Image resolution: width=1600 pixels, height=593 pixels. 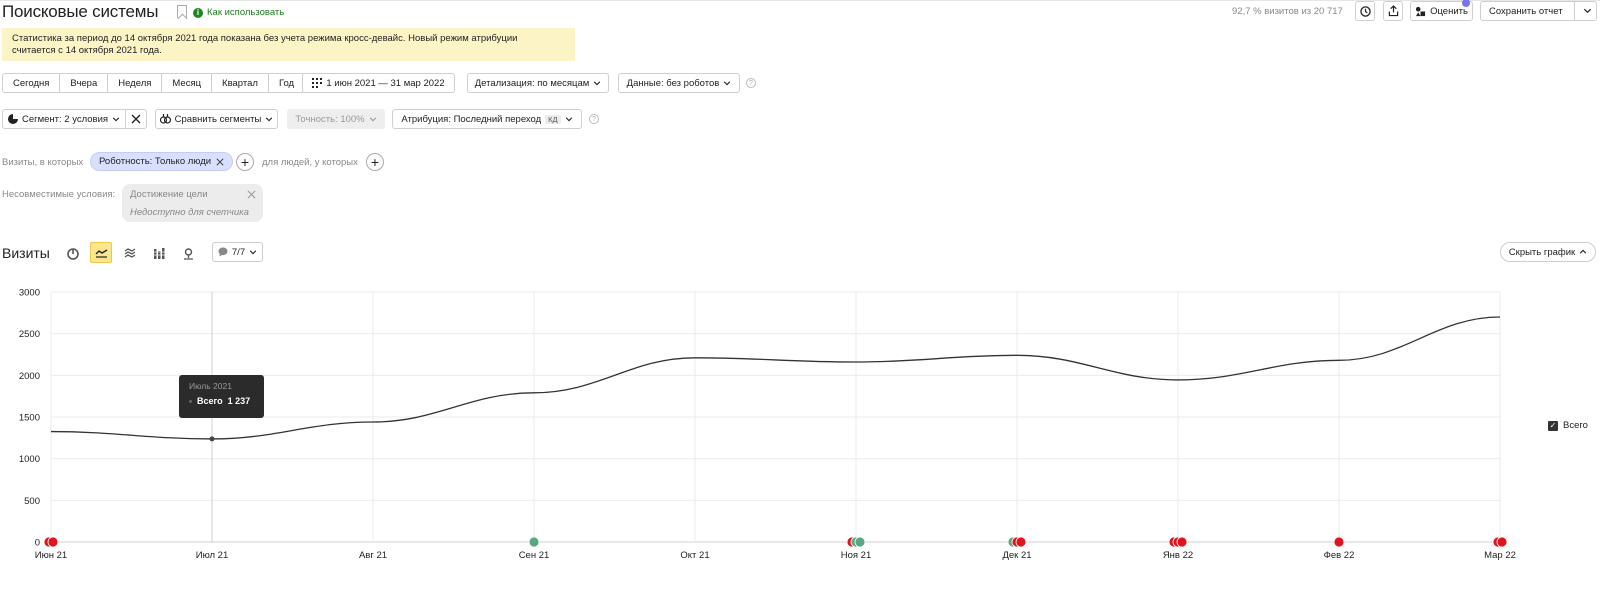 I want to click on save-report-label: Сохранить отчет, so click(x=1526, y=11).